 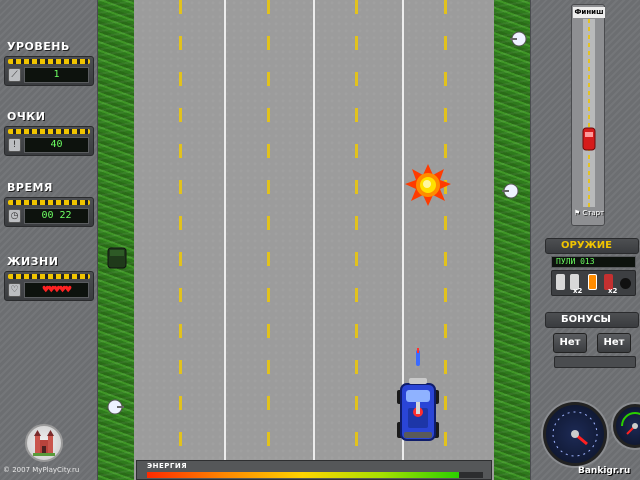 I want to click on tachometer-icon, so click(x=626, y=426).